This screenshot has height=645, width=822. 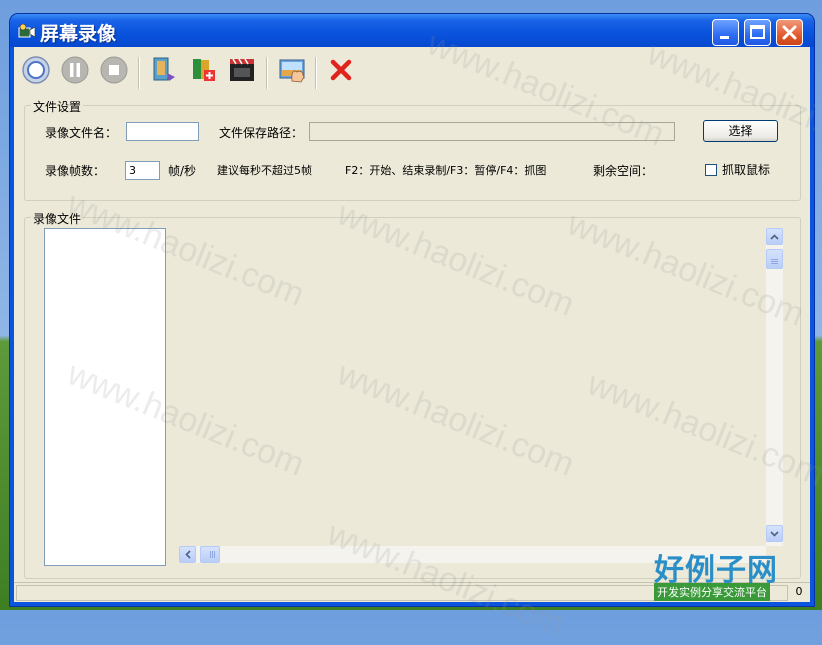 I want to click on add-file-icon, so click(x=204, y=70).